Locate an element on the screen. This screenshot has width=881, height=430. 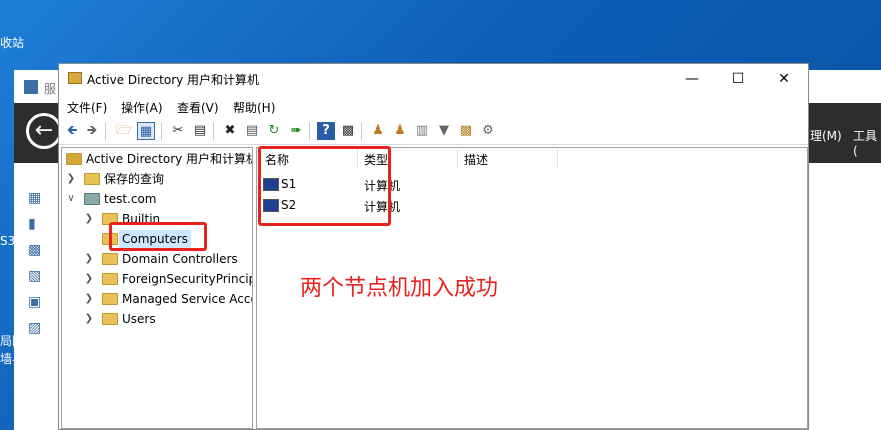
tree-item-users: ❯ Users is located at coordinates (168, 319).